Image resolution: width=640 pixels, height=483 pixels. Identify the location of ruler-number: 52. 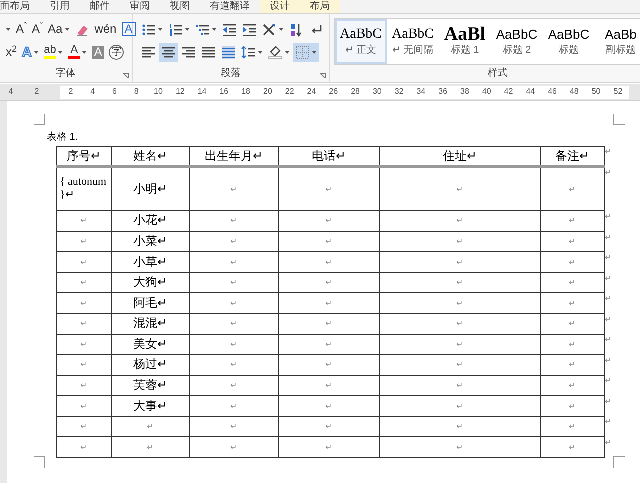
(618, 92).